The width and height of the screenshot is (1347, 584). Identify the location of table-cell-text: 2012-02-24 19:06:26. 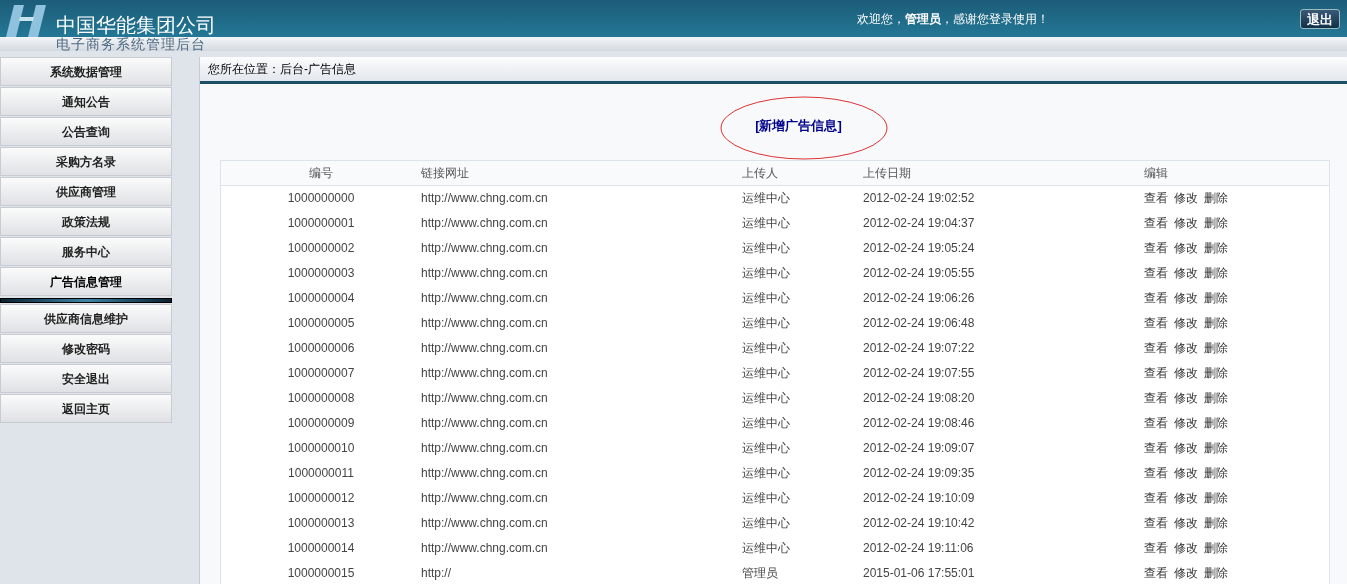
(919, 298).